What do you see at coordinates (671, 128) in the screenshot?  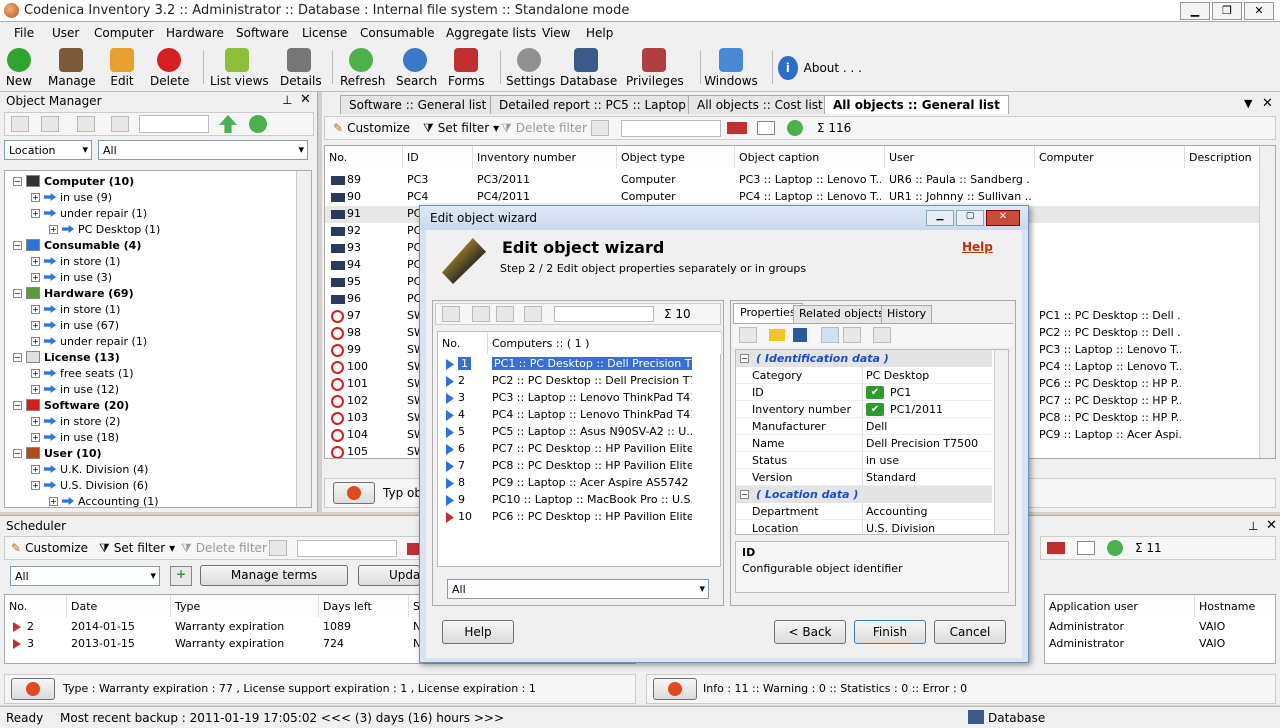 I see `list-search-input` at bounding box center [671, 128].